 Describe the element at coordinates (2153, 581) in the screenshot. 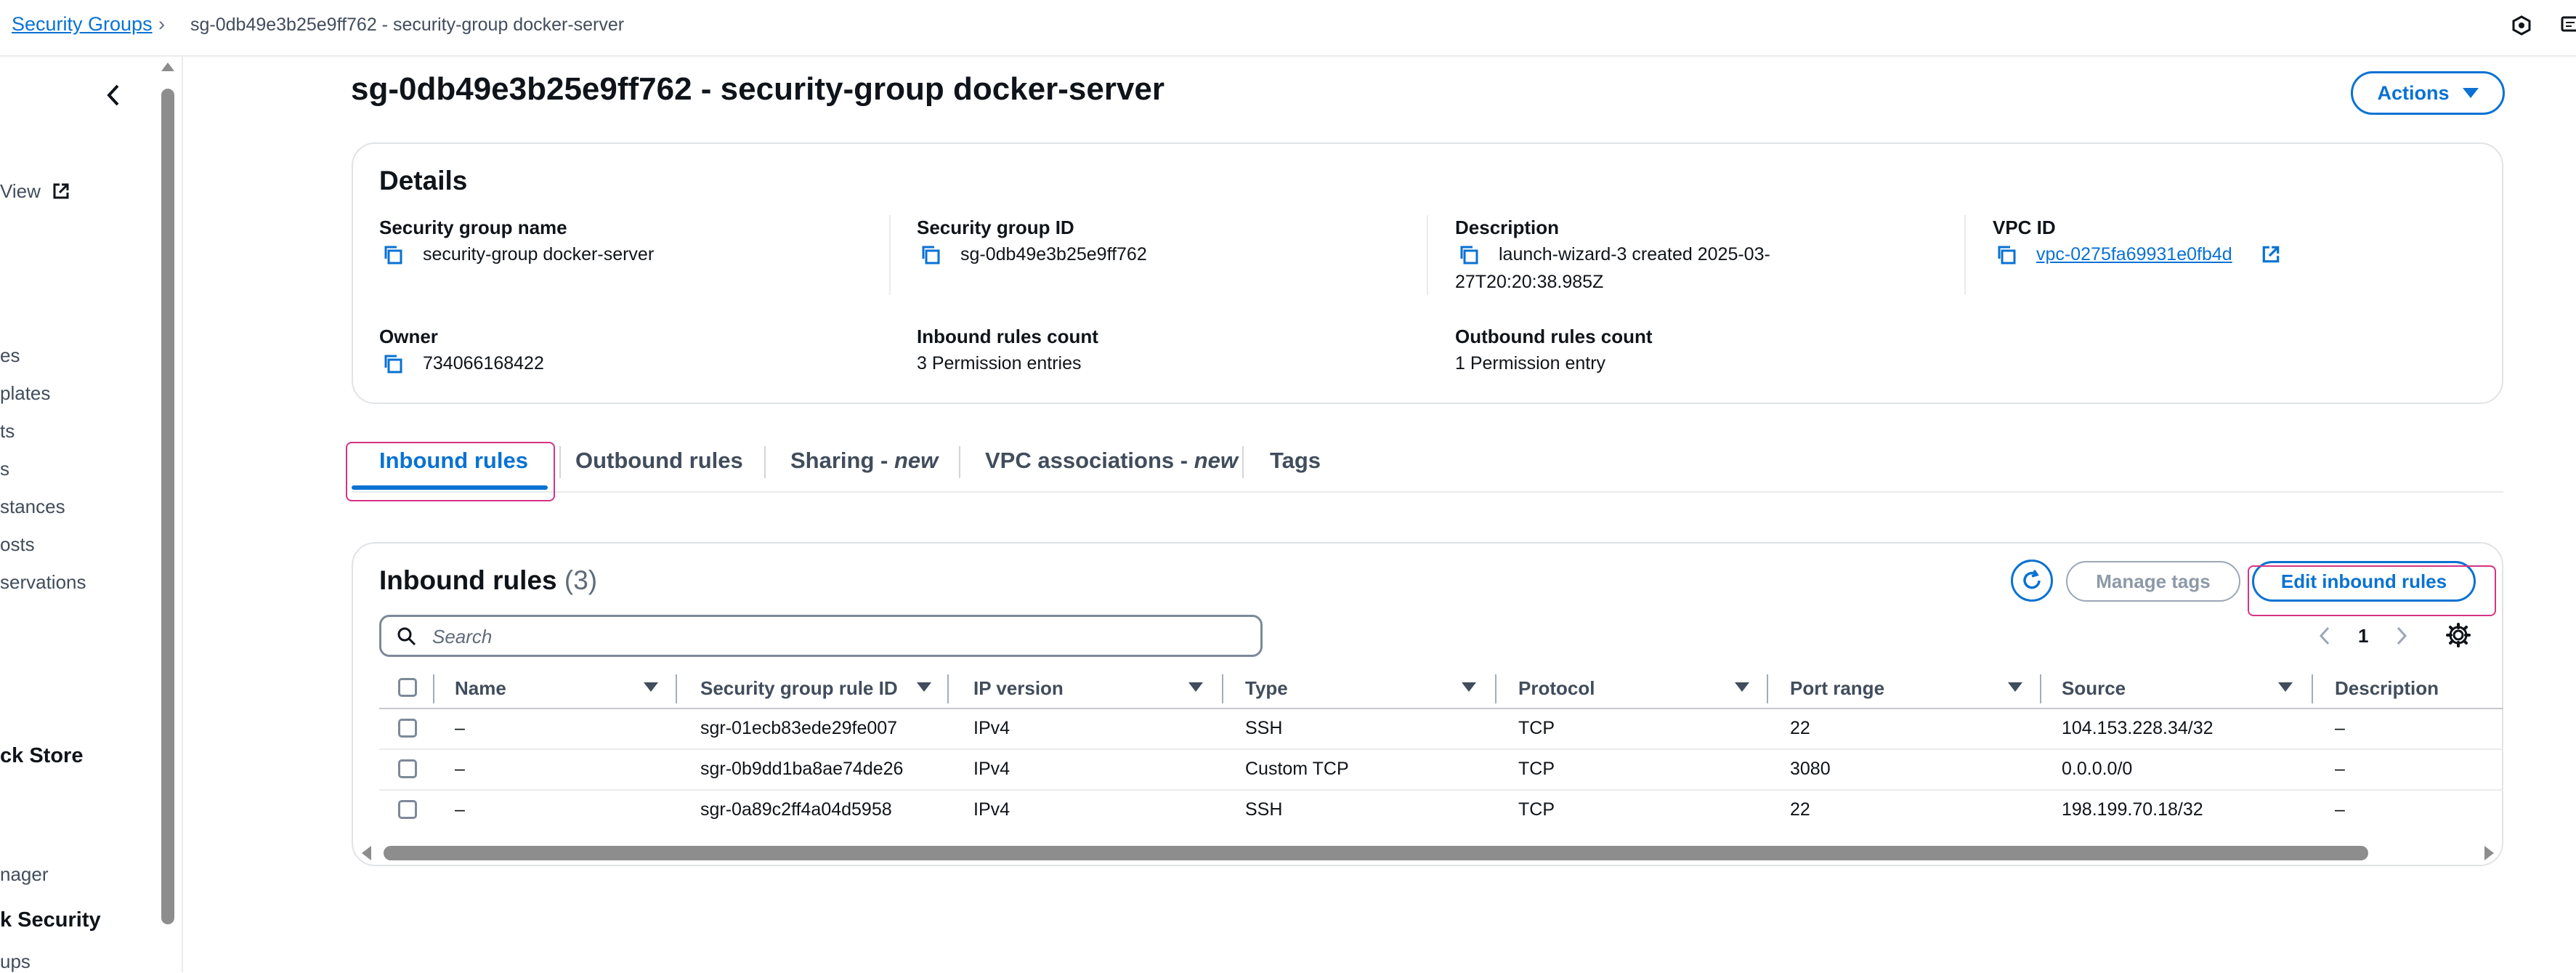

I see `manage-tags-button: Manage tags` at that location.